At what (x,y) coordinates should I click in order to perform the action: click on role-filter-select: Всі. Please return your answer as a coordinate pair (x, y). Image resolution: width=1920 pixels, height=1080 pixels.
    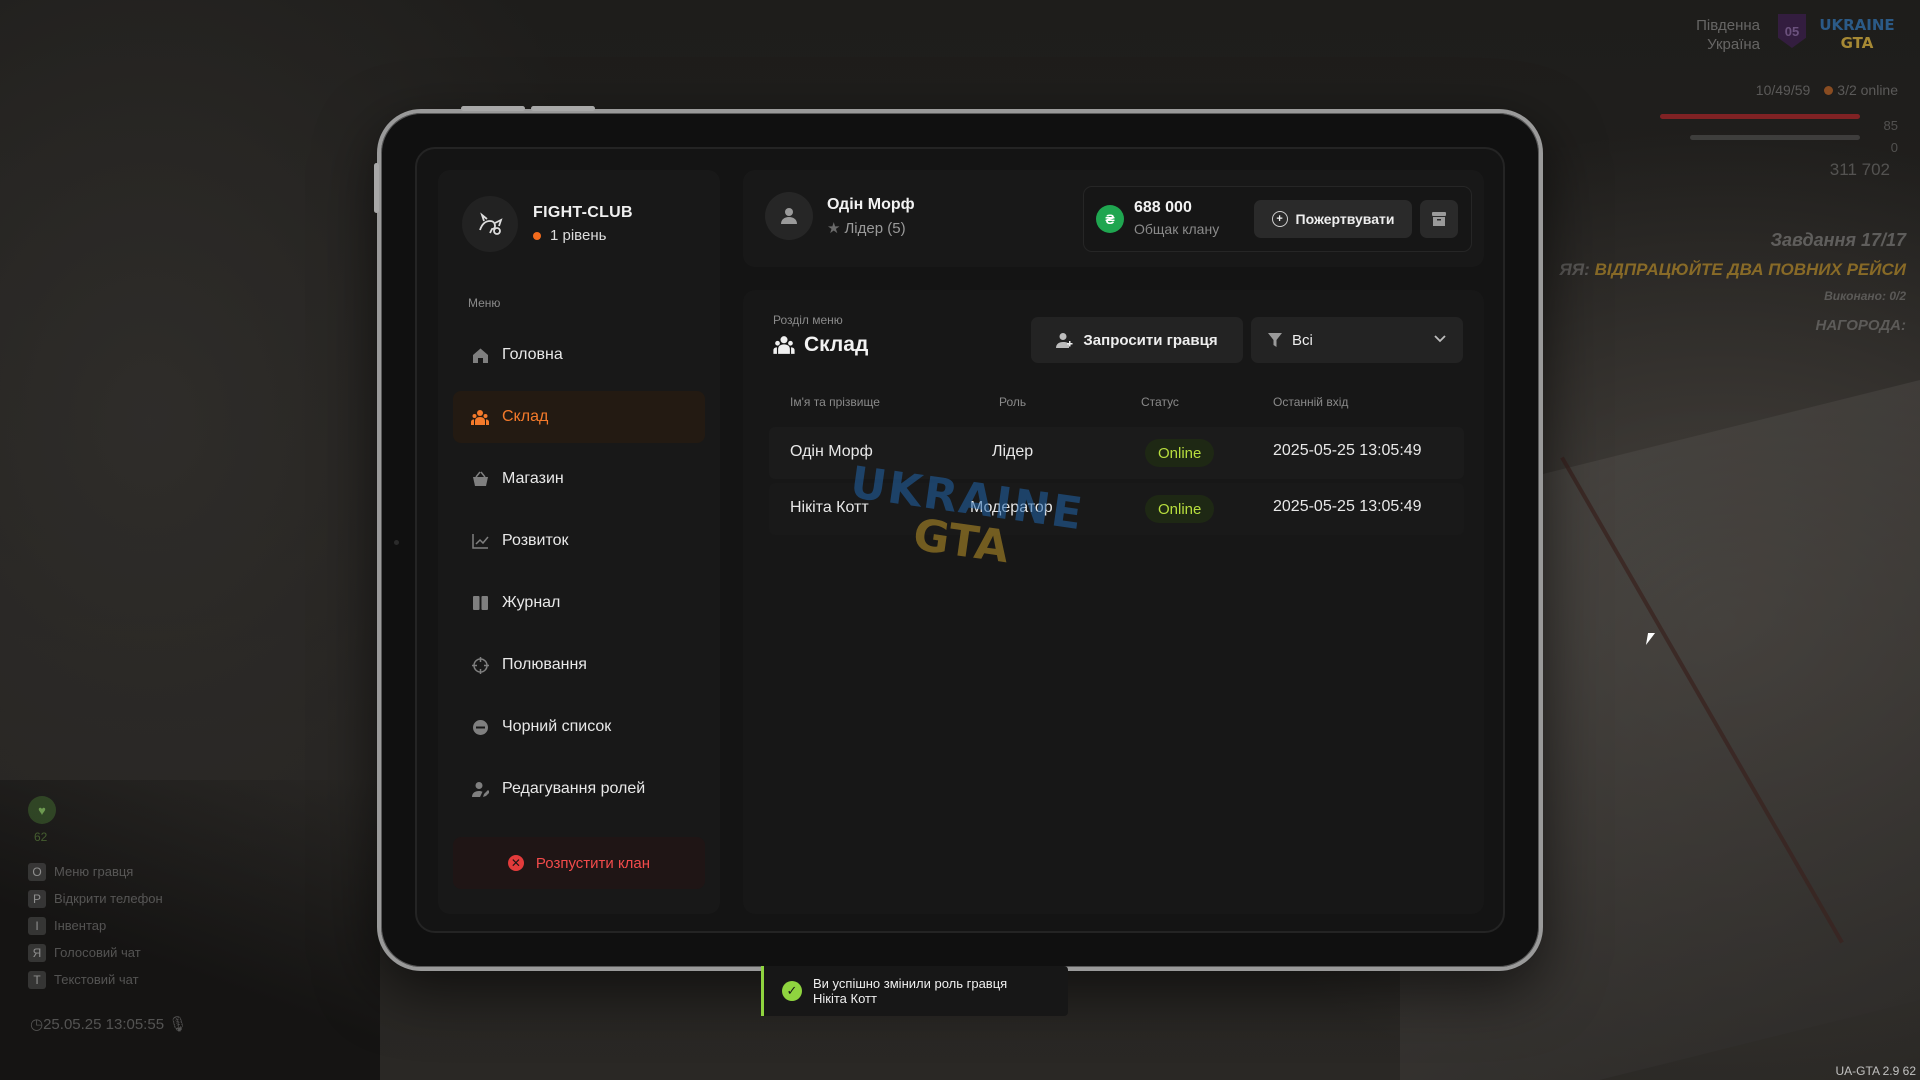
    Looking at the image, I should click on (1357, 340).